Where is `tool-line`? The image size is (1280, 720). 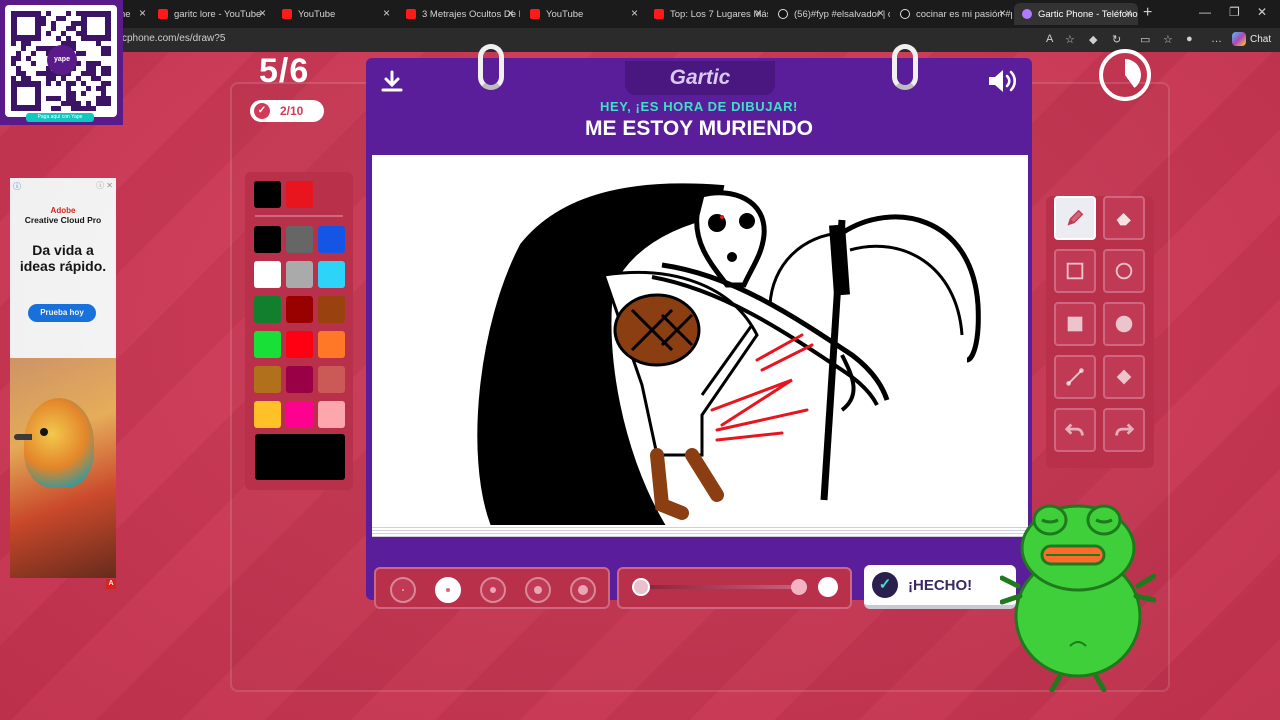 tool-line is located at coordinates (1075, 377).